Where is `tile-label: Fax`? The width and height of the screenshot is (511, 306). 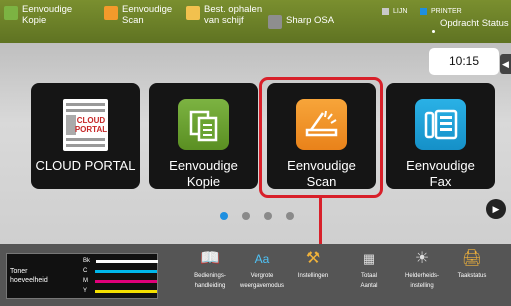
tile-label: Fax is located at coordinates (440, 181).